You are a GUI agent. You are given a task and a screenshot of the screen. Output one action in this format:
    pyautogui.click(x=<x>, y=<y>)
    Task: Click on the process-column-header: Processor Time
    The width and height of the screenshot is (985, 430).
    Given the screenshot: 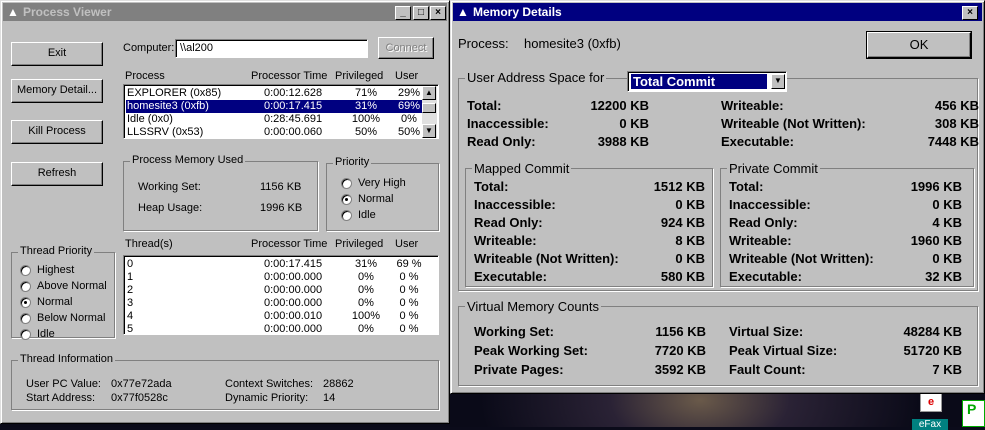 What is the action you would take?
    pyautogui.click(x=289, y=76)
    